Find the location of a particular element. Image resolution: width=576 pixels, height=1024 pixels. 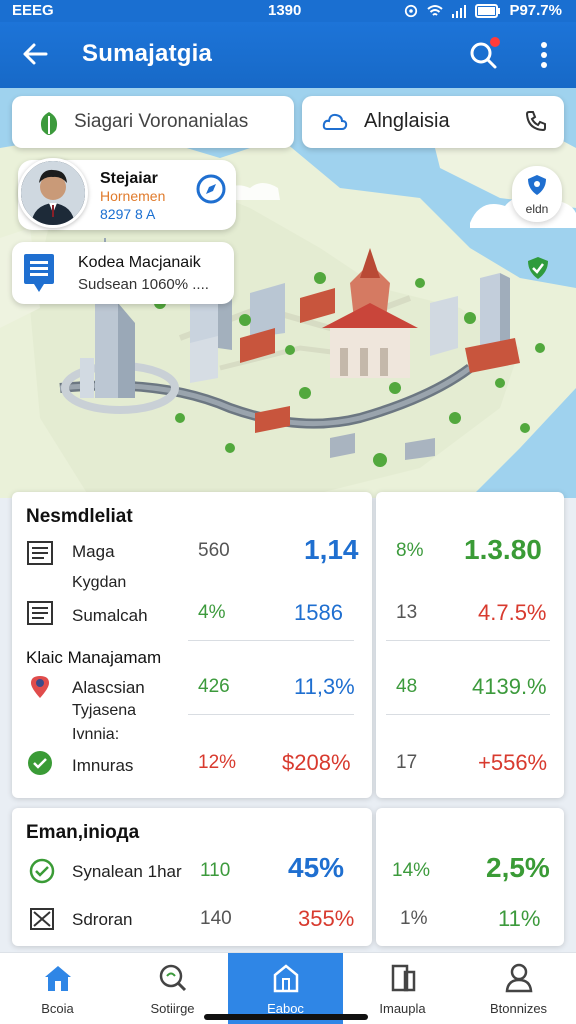

side-value: 1% is located at coordinates (414, 918).